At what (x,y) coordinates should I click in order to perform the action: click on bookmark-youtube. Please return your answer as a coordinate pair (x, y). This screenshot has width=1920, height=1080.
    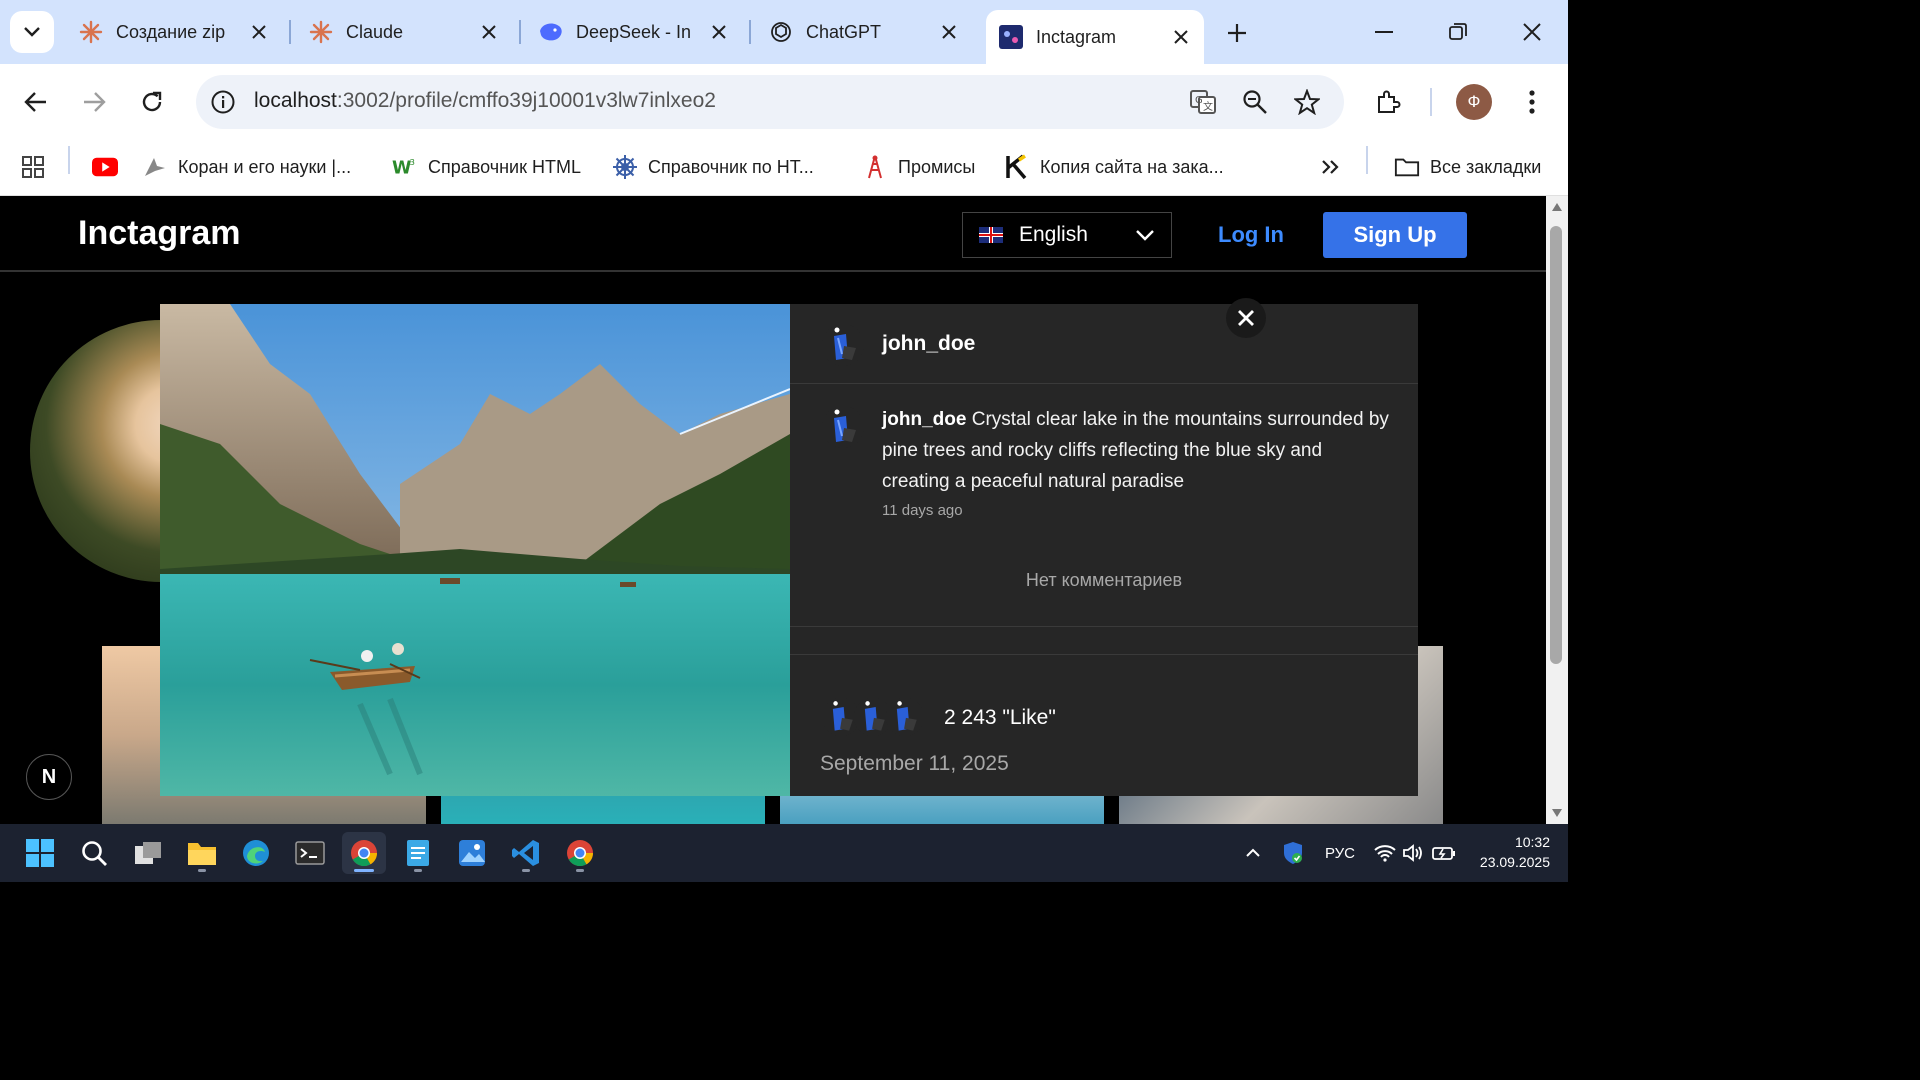
    Looking at the image, I should click on (110, 167).